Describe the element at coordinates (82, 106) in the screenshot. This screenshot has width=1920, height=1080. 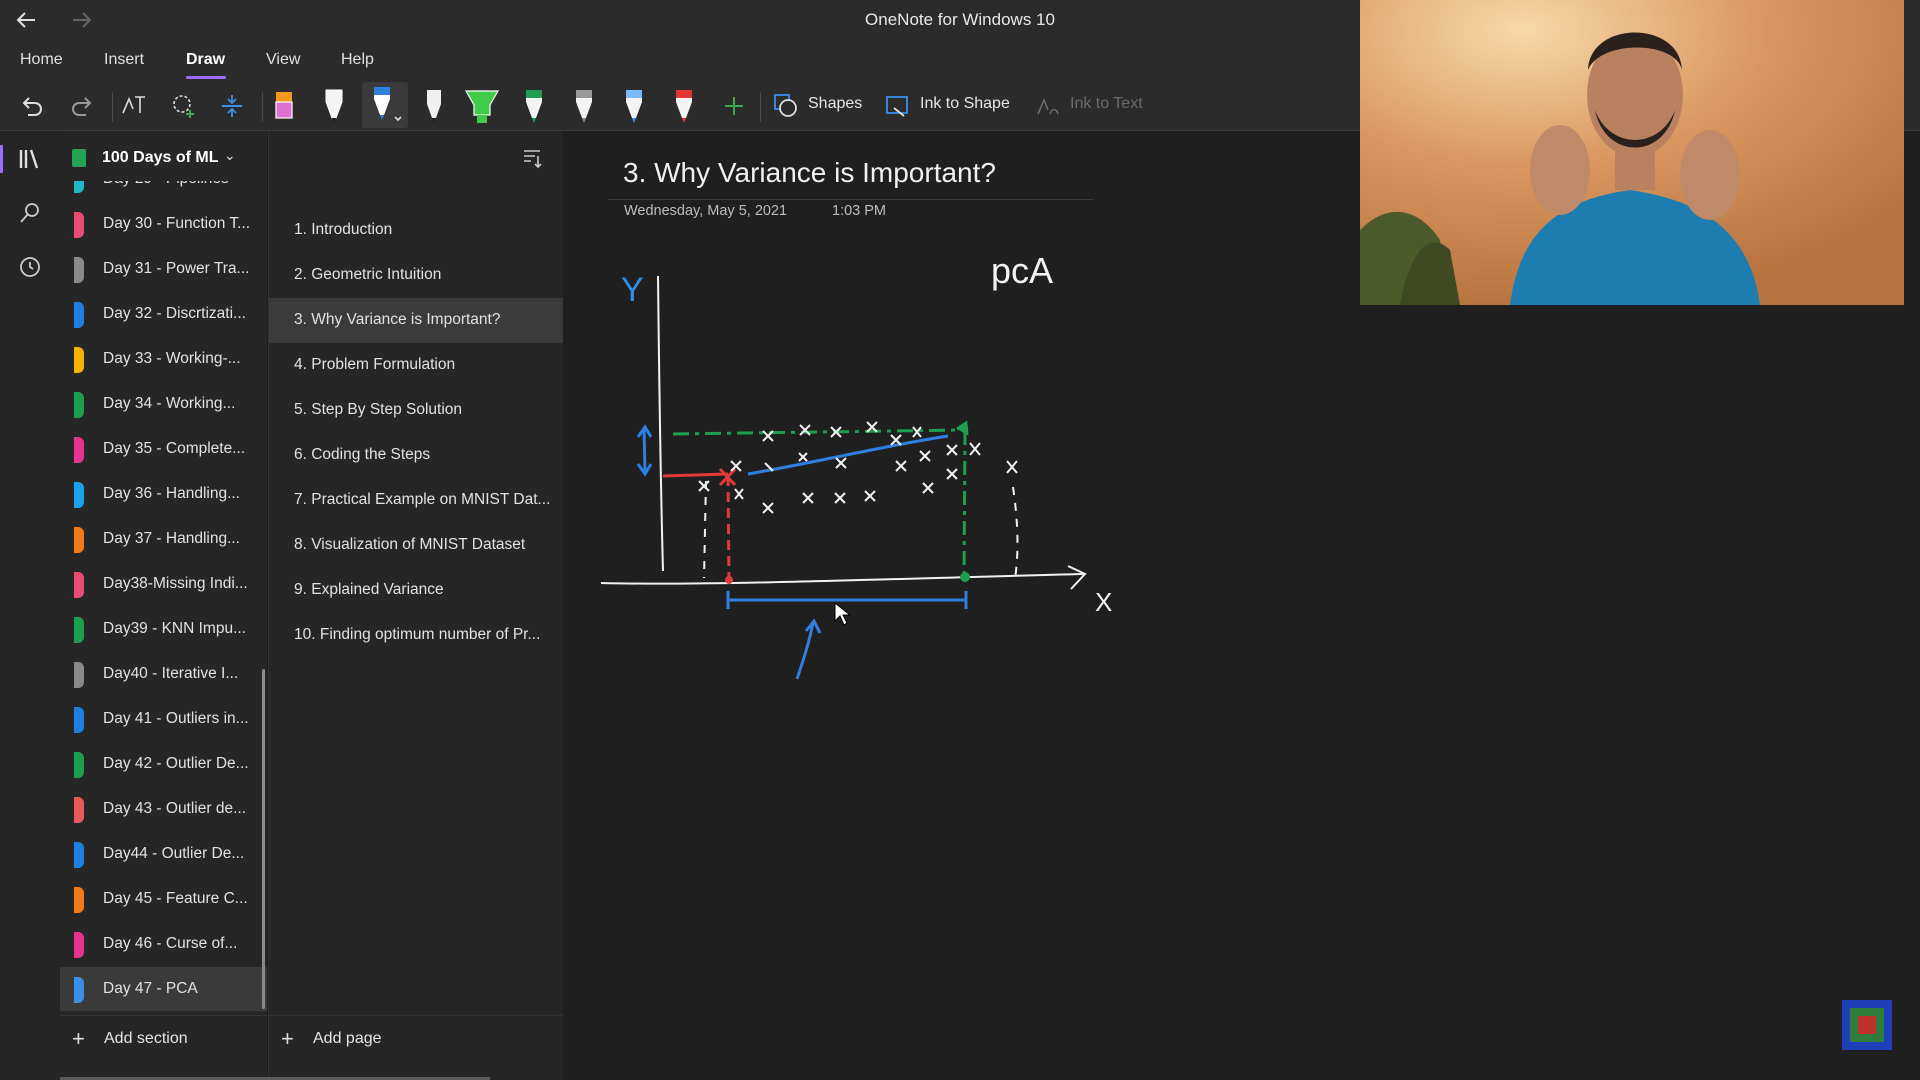
I see `redo-button` at that location.